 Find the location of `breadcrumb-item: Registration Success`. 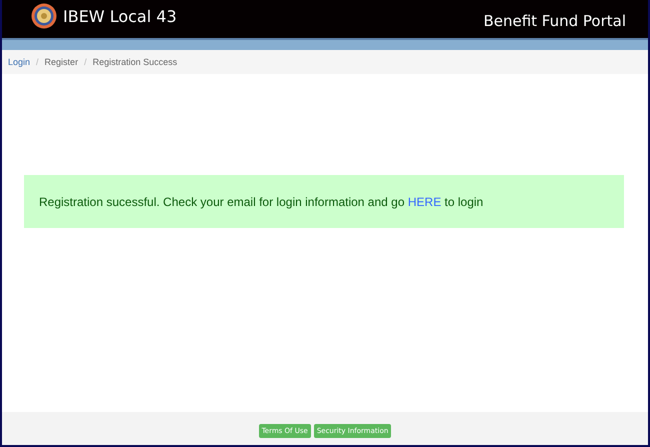

breadcrumb-item: Registration Success is located at coordinates (135, 62).